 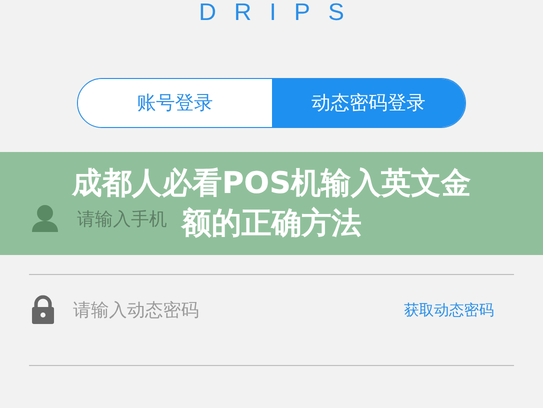 What do you see at coordinates (229, 310) in the screenshot?
I see `input-field: 请输入动态密码` at bounding box center [229, 310].